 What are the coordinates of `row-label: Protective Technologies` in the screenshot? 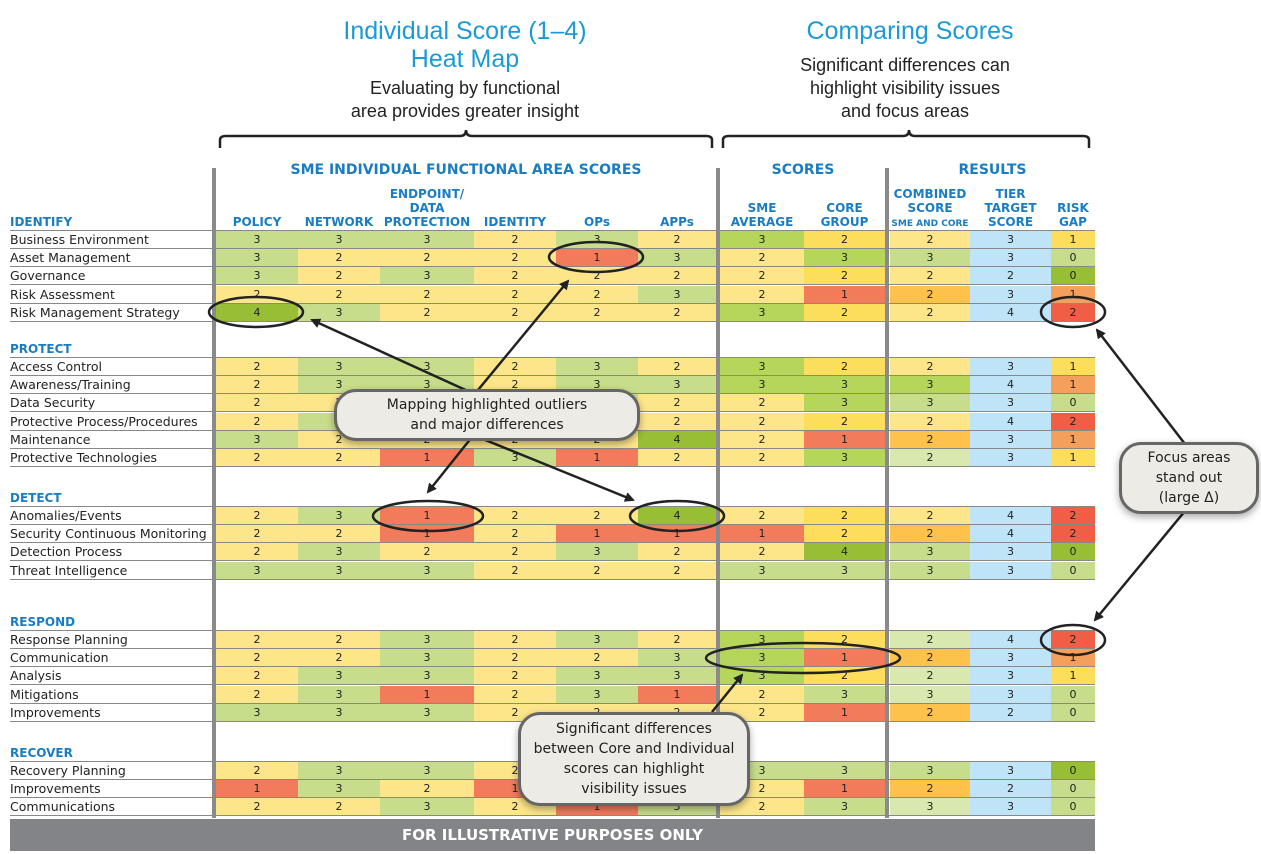 It's located at (84, 457).